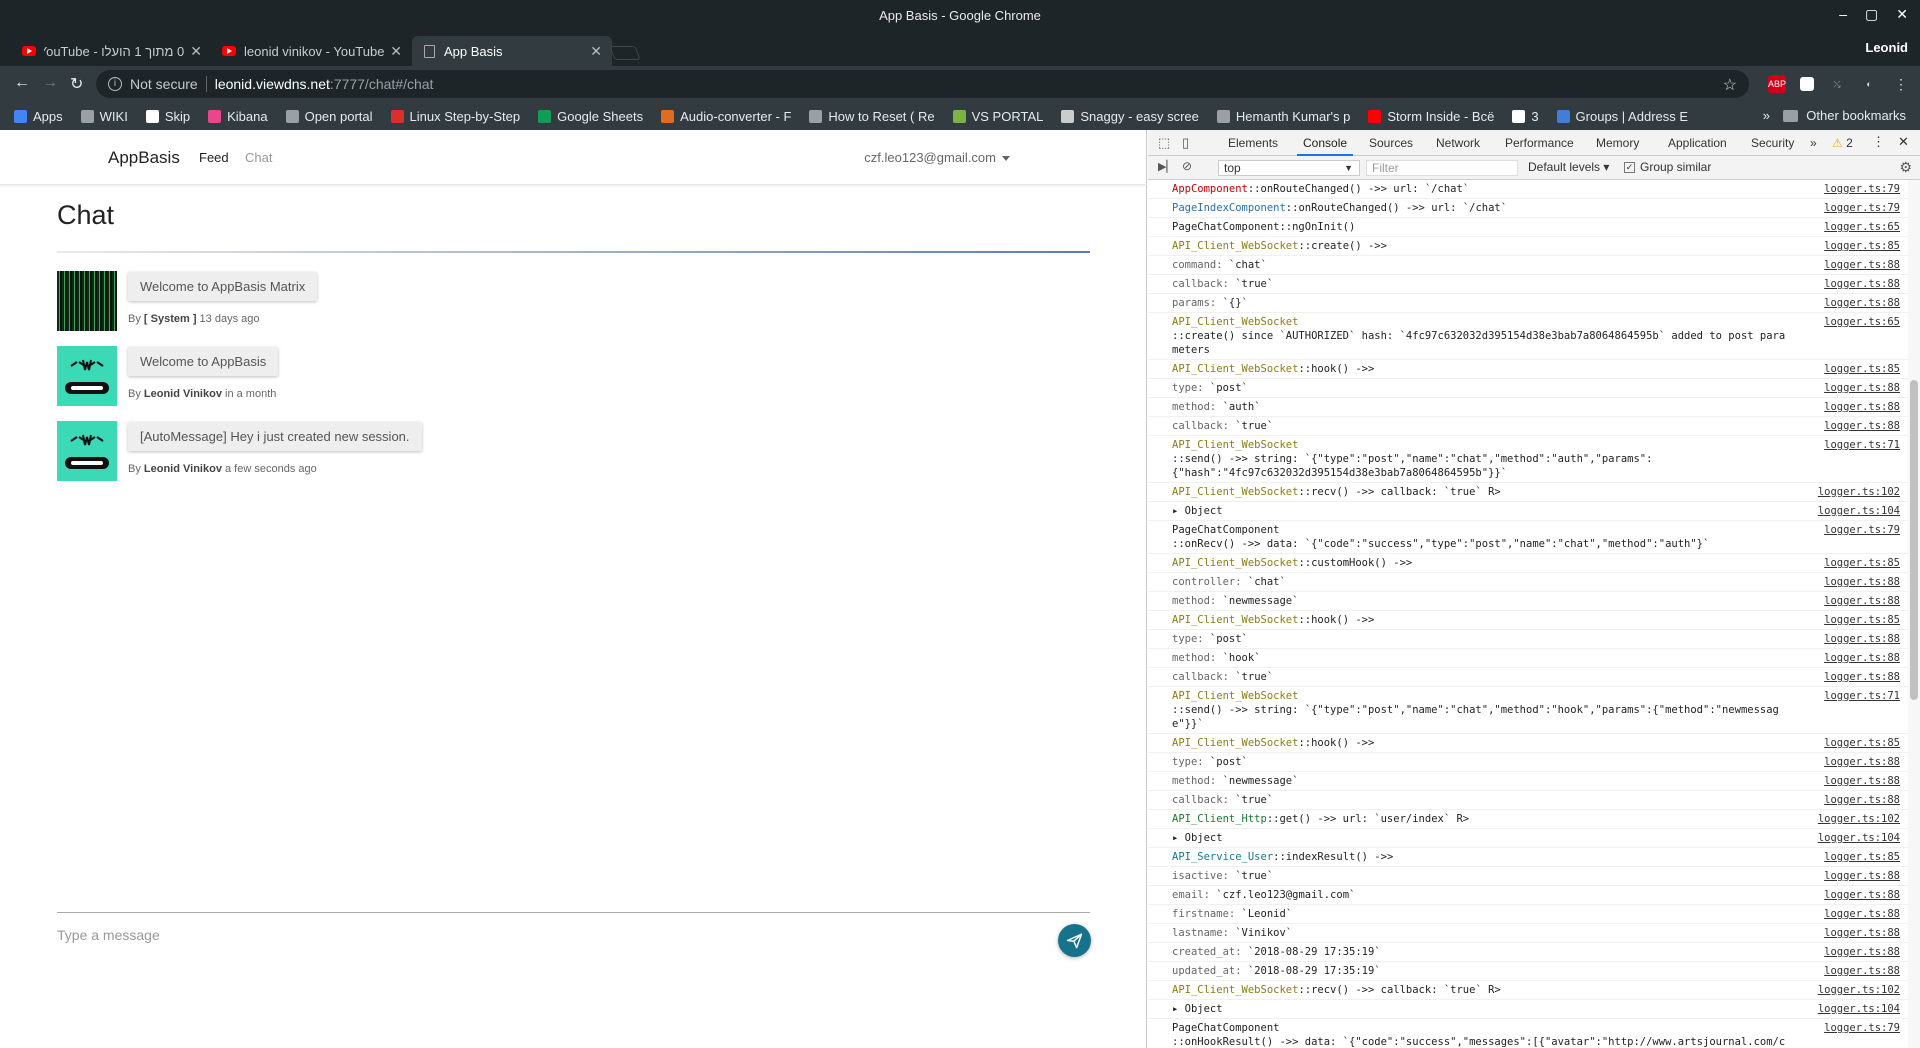 The height and width of the screenshot is (1048, 1920). I want to click on reload-icon: ↻, so click(76, 84).